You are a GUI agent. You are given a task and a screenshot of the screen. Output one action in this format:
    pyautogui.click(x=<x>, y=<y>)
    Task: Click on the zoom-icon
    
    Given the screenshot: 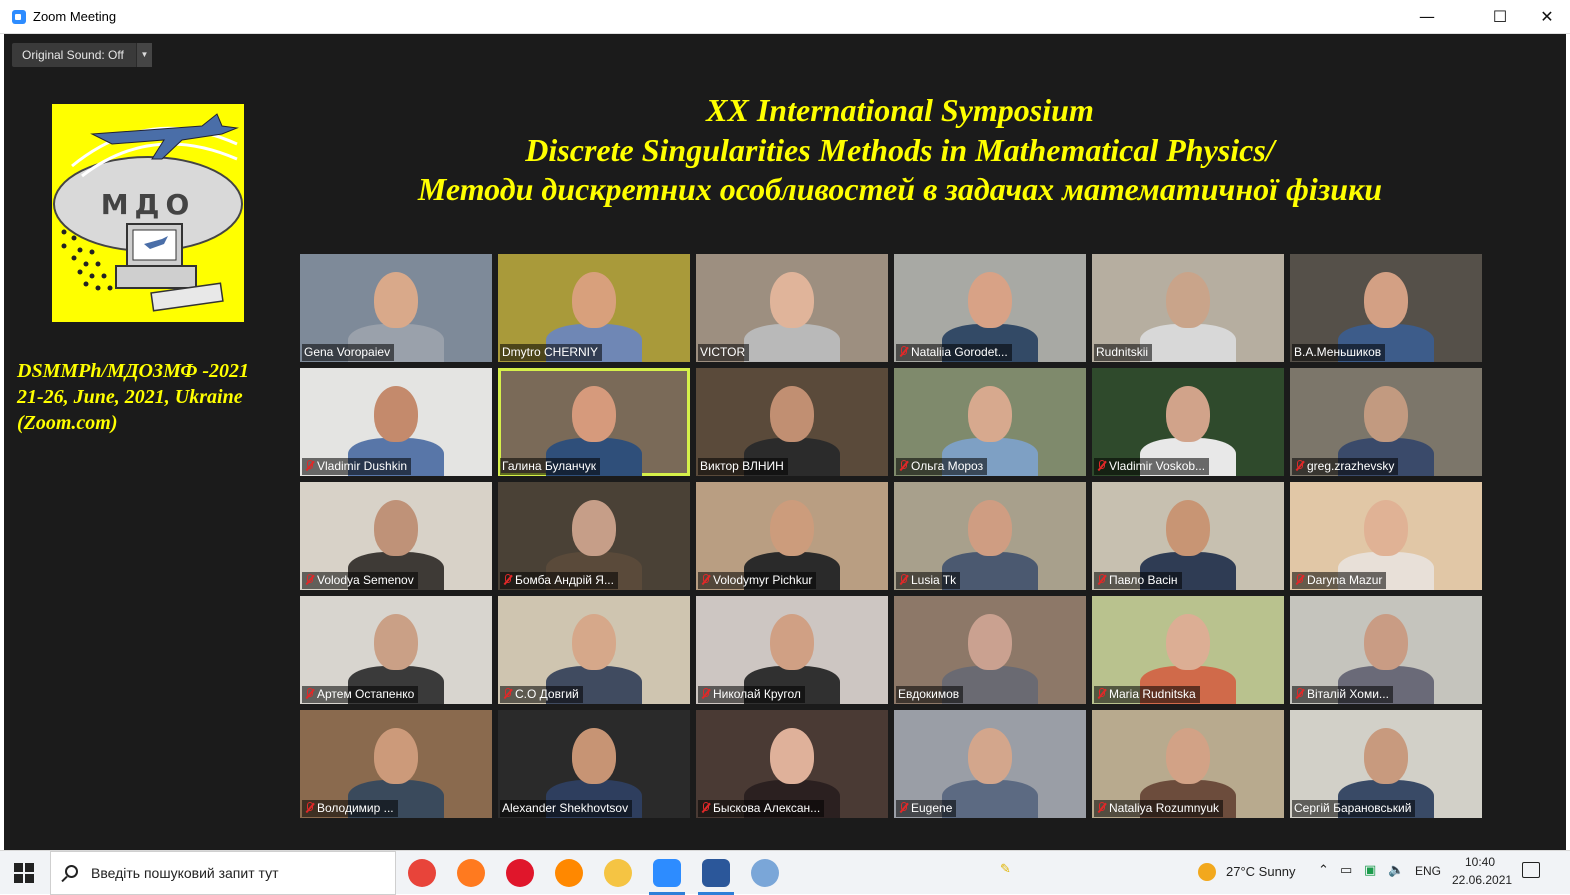 What is the action you would take?
    pyautogui.click(x=667, y=873)
    